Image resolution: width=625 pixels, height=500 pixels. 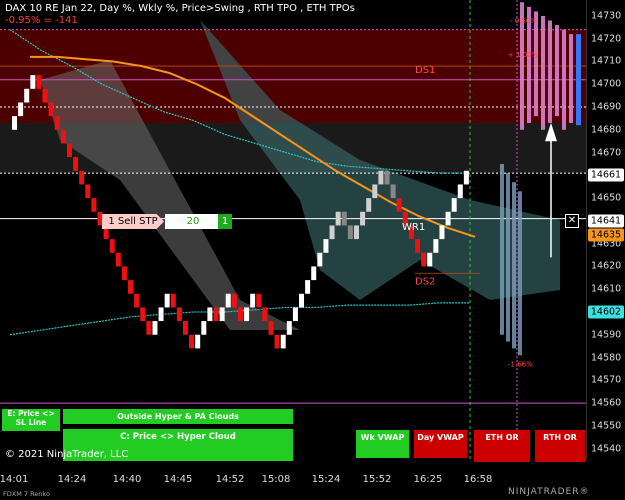 I want to click on y-tick-label: 14700, so click(x=606, y=84).